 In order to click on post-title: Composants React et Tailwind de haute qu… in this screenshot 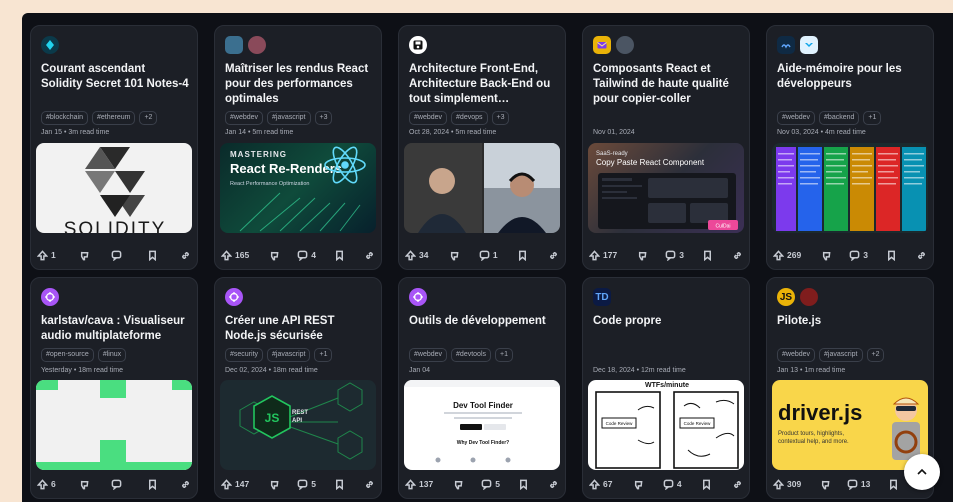, I will do `click(667, 84)`.